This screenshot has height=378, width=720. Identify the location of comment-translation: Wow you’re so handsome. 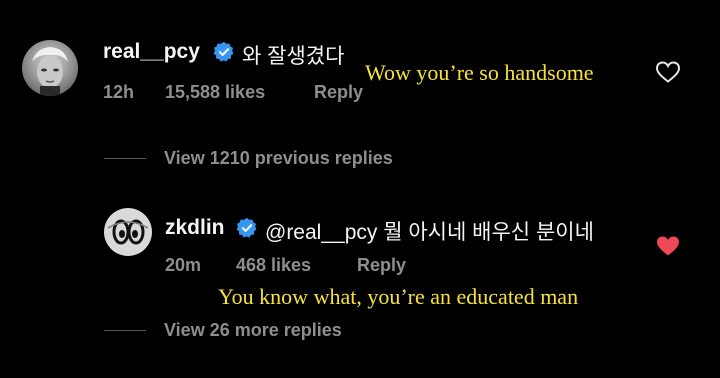
(479, 72).